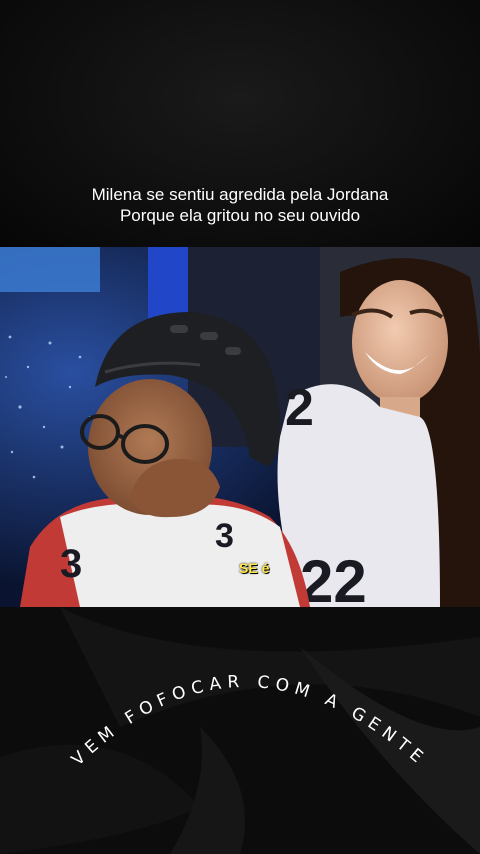 The image size is (480, 854). Describe the element at coordinates (333, 577) in the screenshot. I see `svg-text: 22` at that location.